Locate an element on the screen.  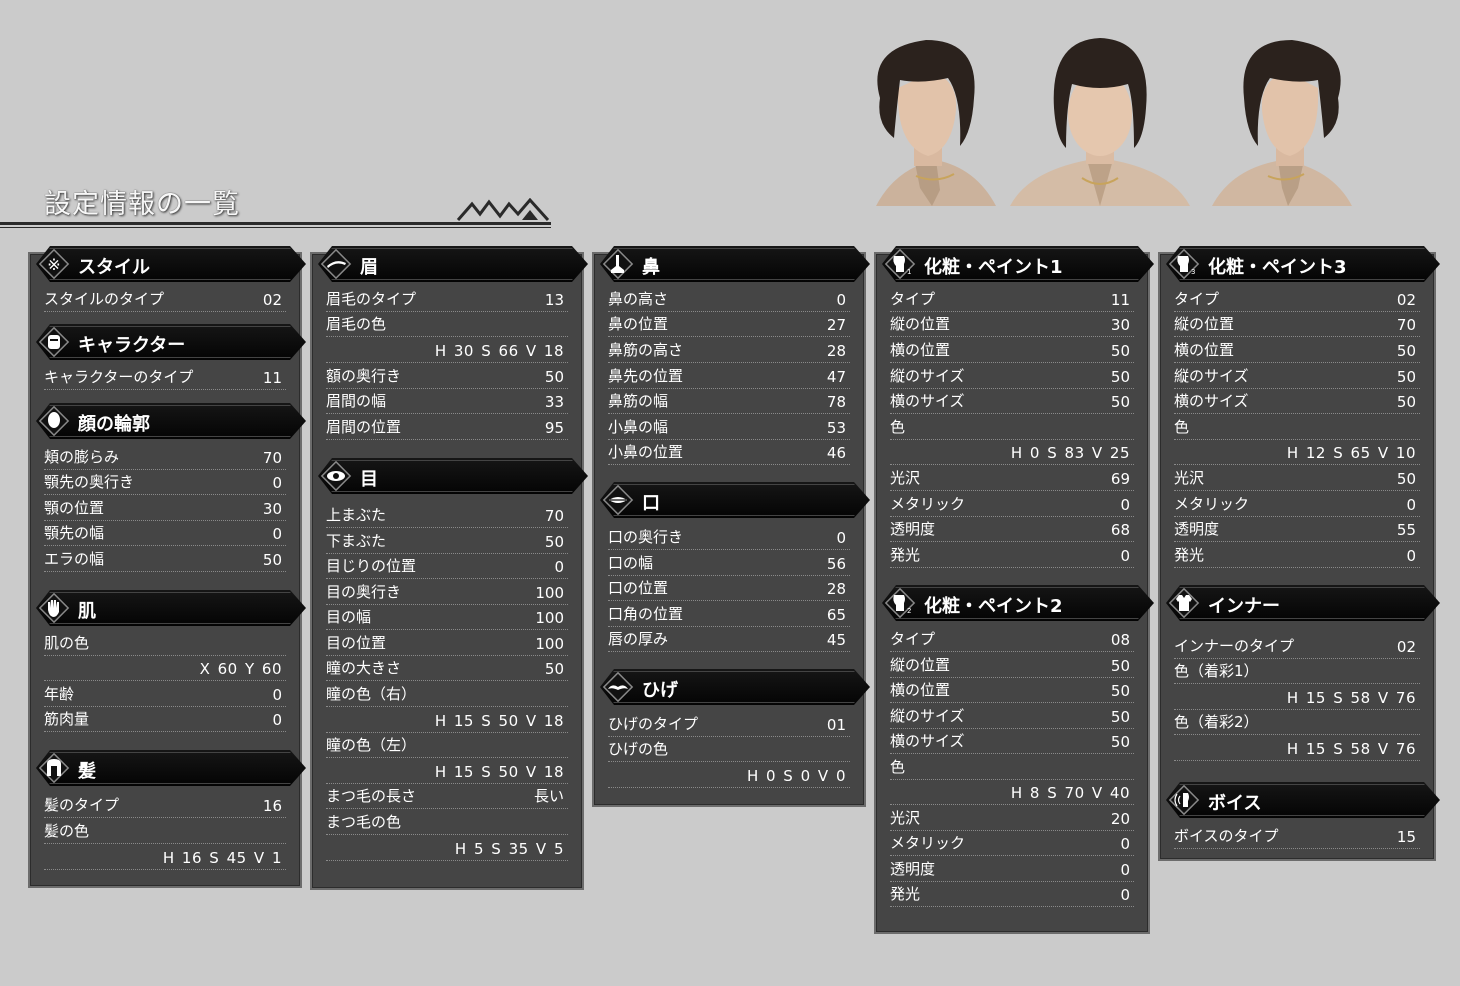
setting-row: 唇の厚み 45 is located at coordinates (729, 639).